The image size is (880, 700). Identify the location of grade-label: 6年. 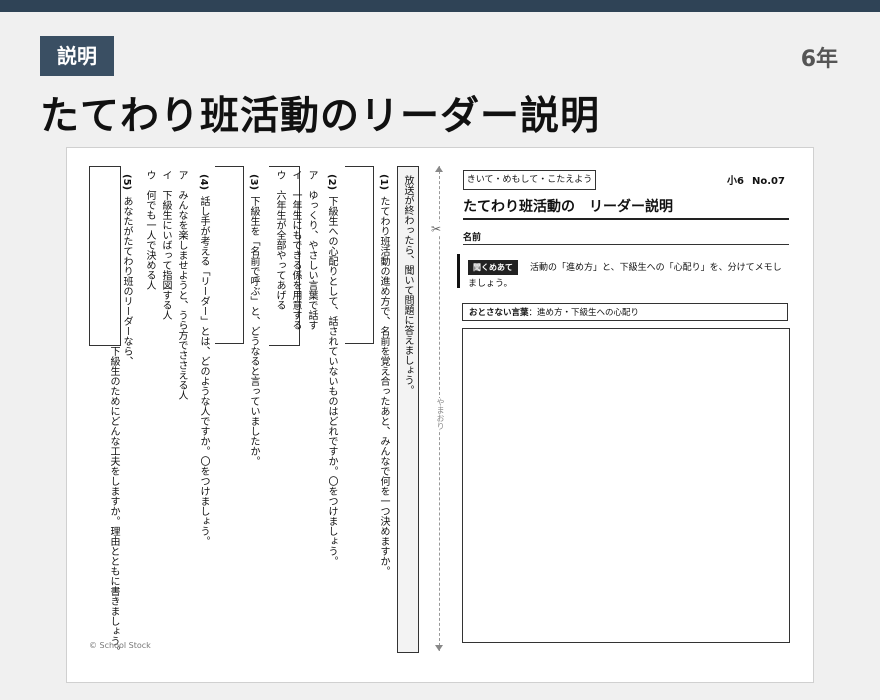
(819, 59).